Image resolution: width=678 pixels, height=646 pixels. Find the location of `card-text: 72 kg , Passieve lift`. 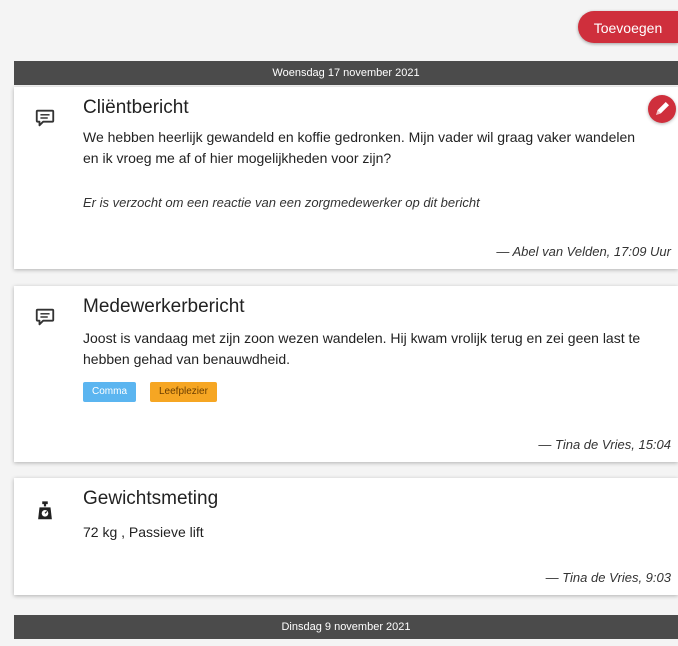

card-text: 72 kg , Passieve lift is located at coordinates (143, 532).